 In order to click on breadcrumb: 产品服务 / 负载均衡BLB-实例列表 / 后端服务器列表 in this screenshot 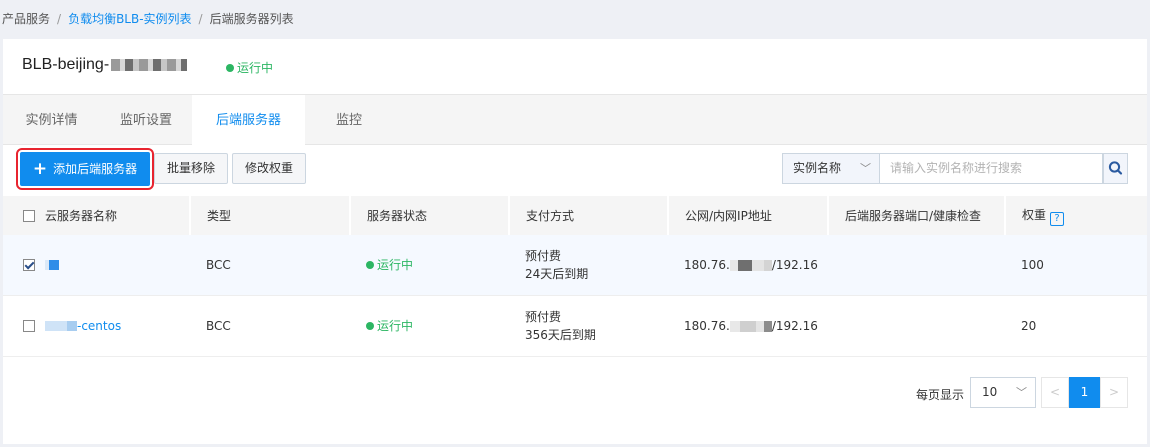, I will do `click(148, 19)`.